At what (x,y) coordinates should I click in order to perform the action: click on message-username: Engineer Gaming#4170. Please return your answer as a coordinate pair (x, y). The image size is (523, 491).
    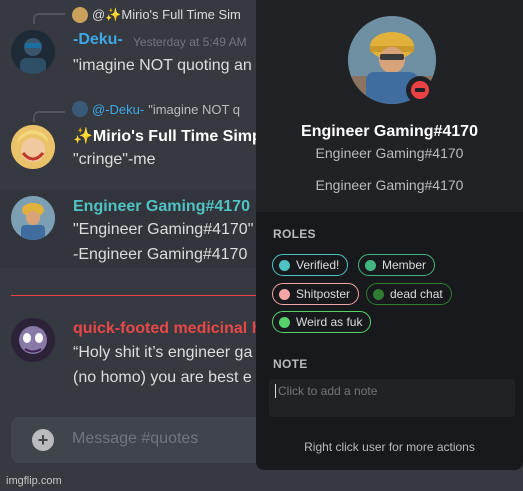
    Looking at the image, I should click on (161, 207).